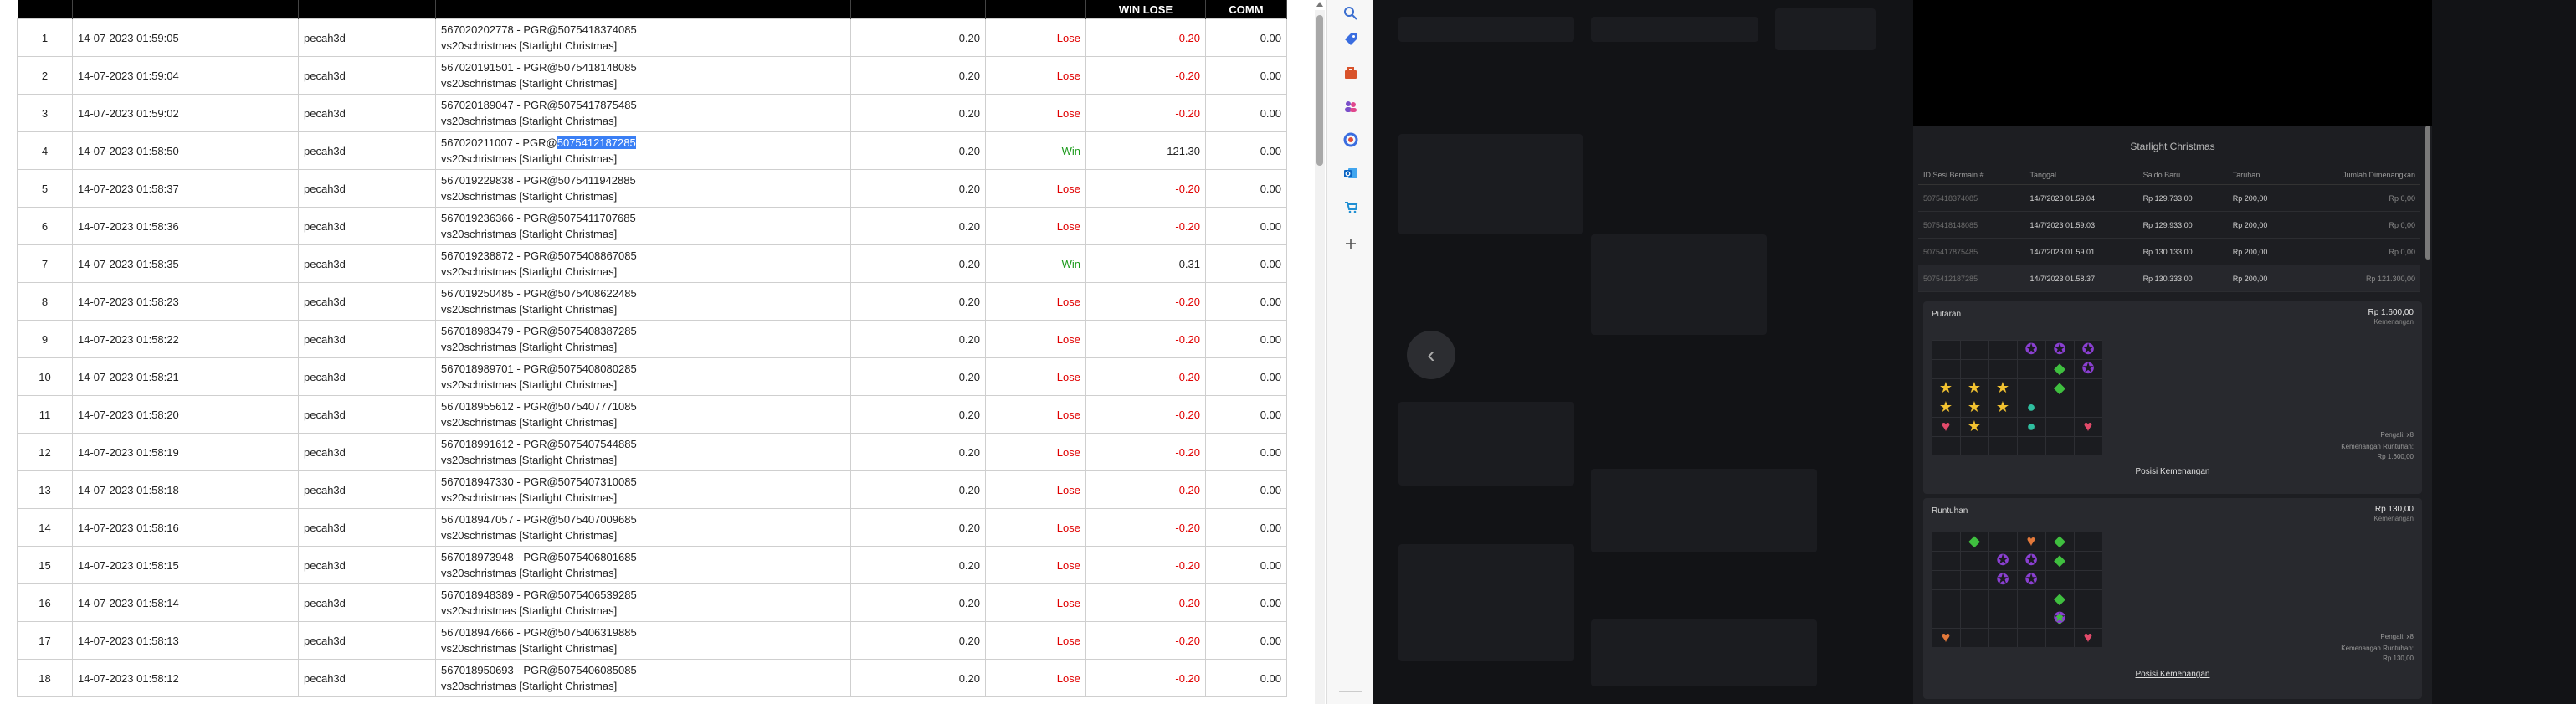  Describe the element at coordinates (1350, 243) in the screenshot. I see `add-icon` at that location.